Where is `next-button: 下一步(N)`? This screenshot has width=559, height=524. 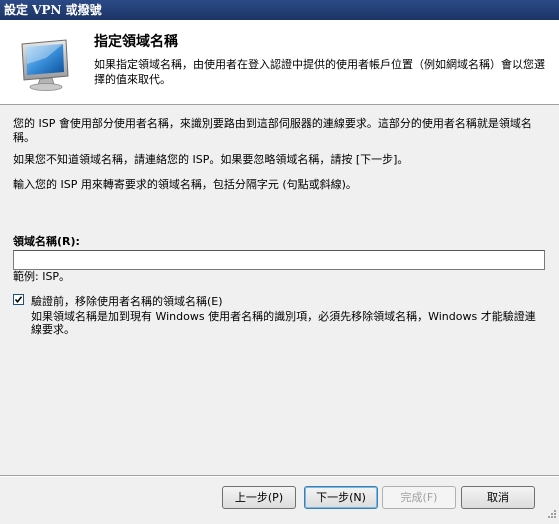 next-button: 下一步(N) is located at coordinates (341, 497).